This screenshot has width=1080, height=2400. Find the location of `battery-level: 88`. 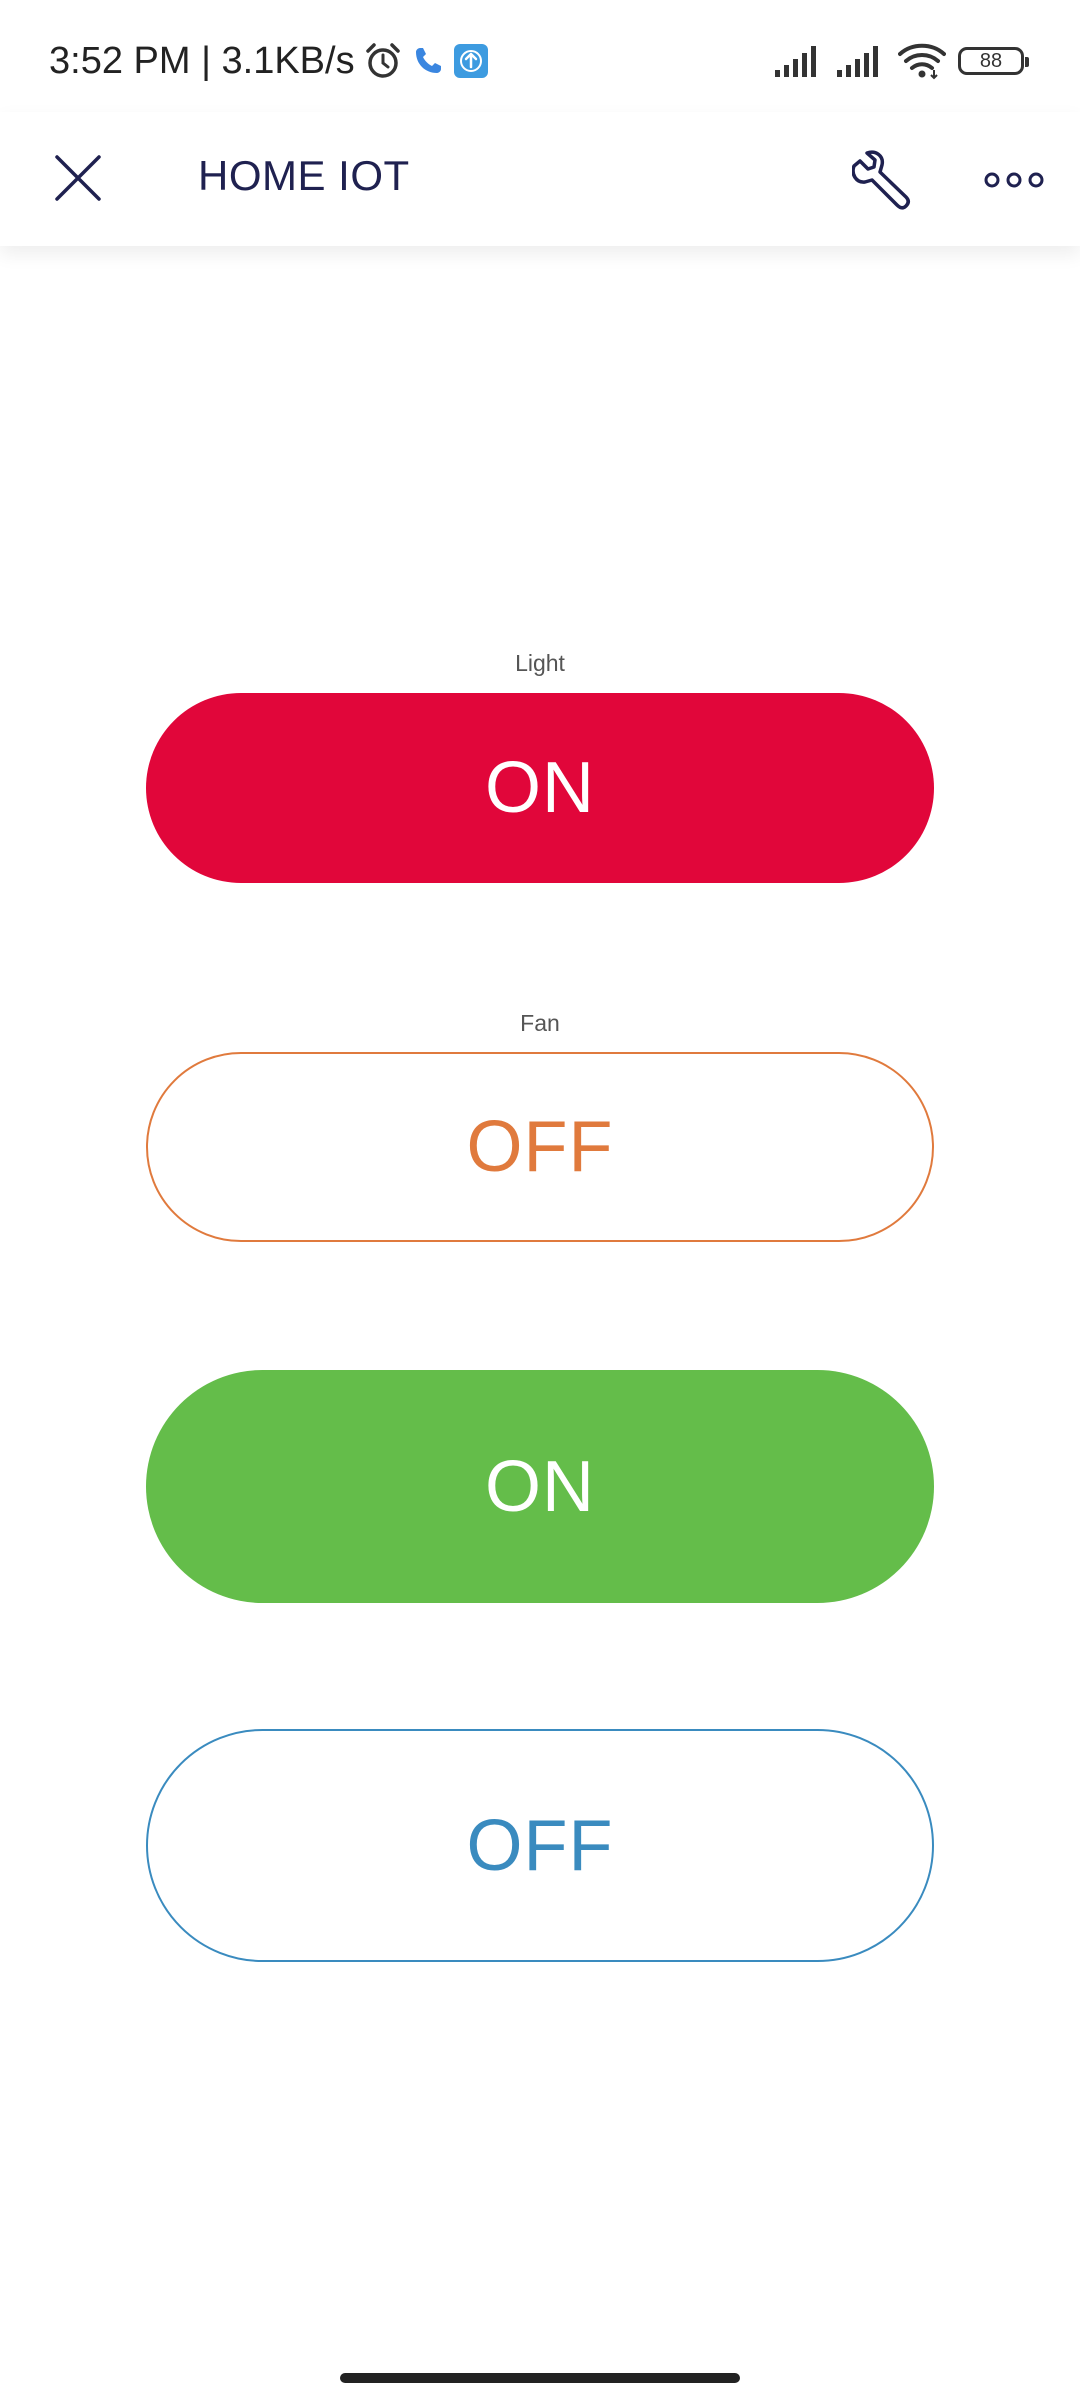

battery-level: 88 is located at coordinates (991, 60).